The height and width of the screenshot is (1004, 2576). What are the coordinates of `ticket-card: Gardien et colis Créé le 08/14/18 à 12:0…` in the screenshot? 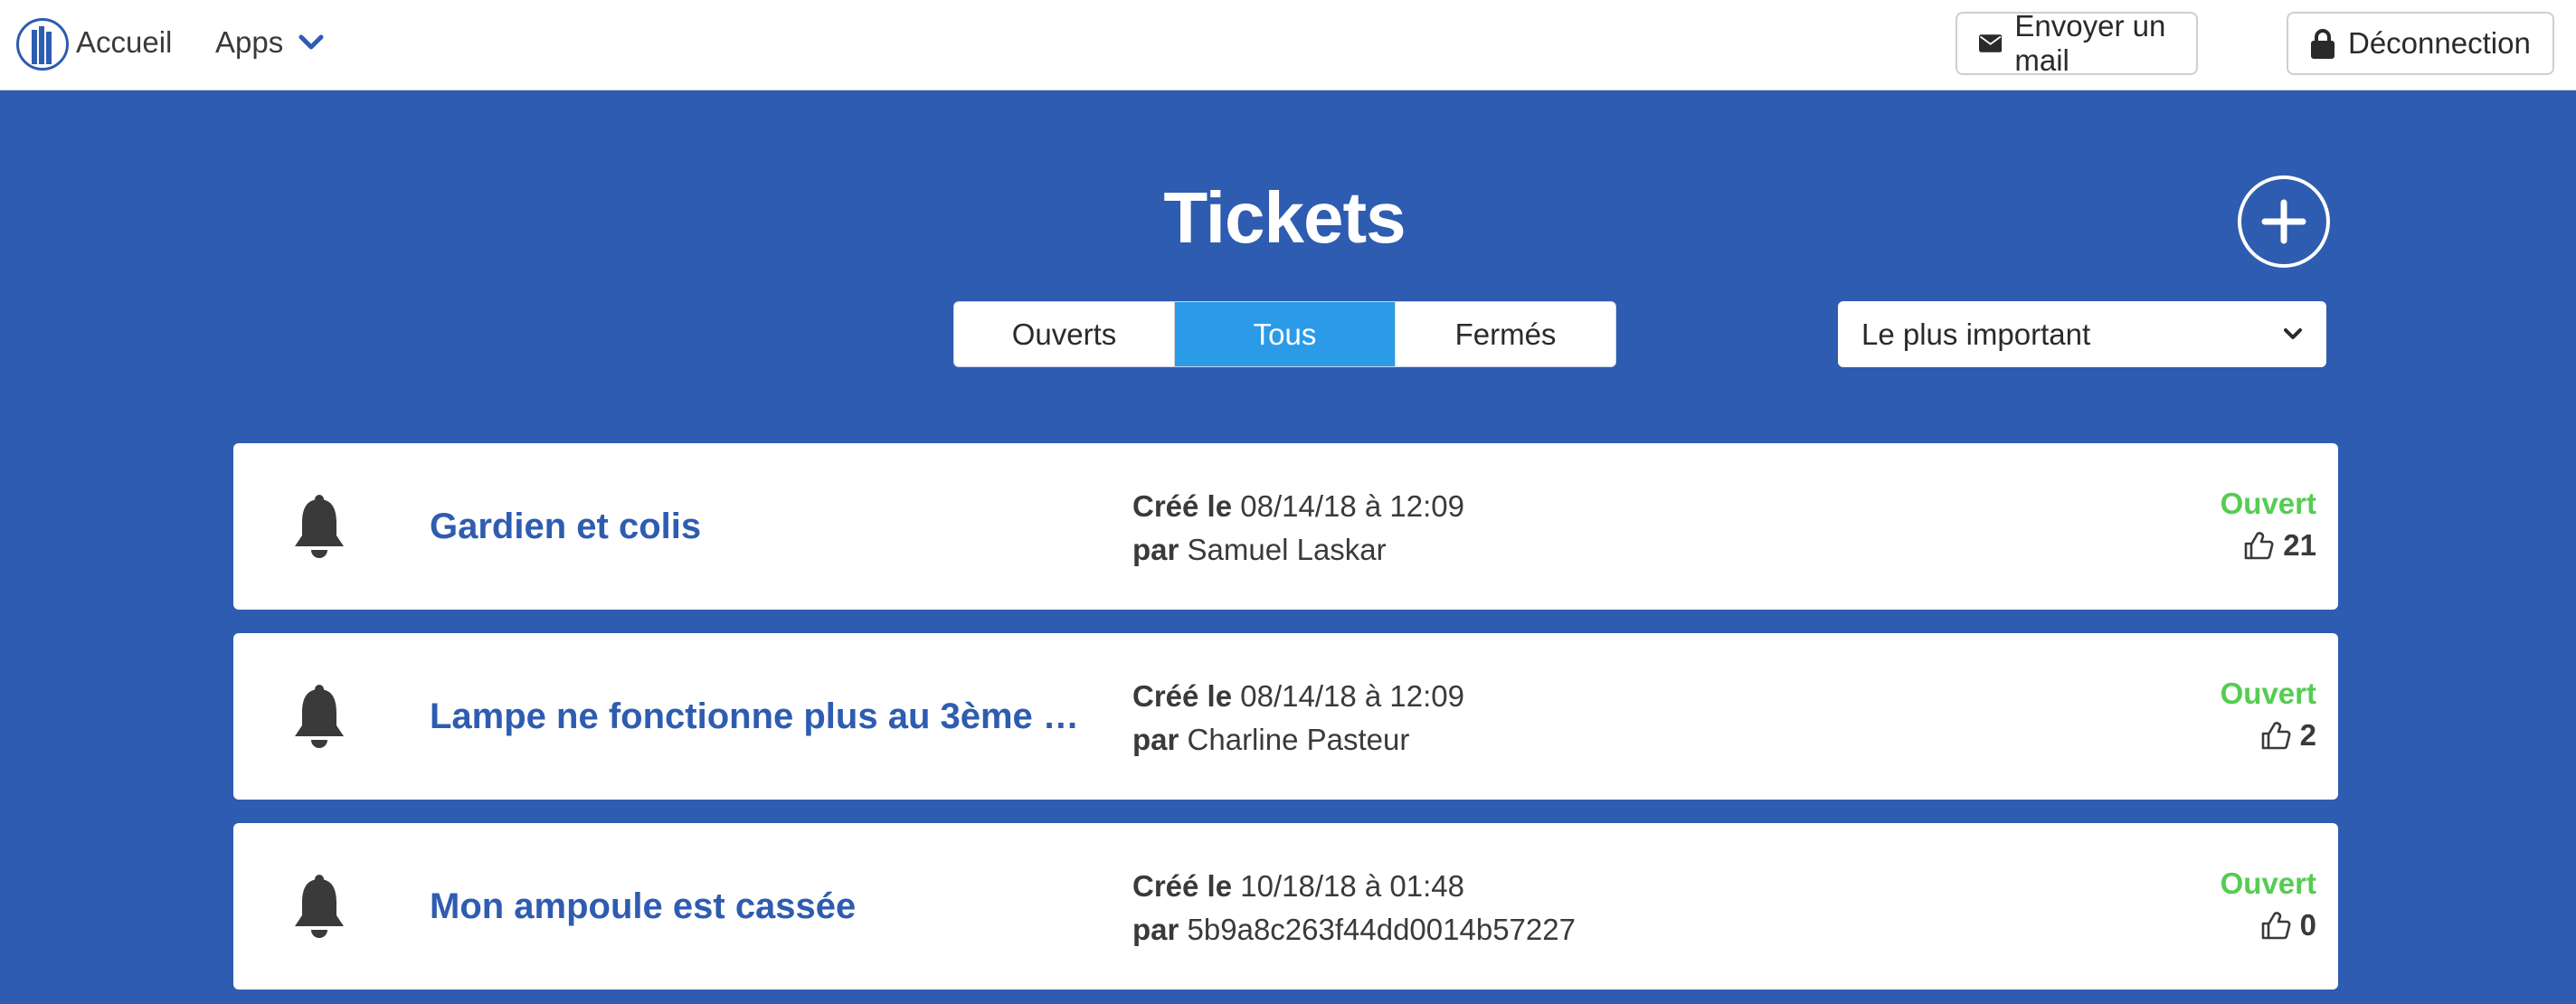 It's located at (1285, 526).